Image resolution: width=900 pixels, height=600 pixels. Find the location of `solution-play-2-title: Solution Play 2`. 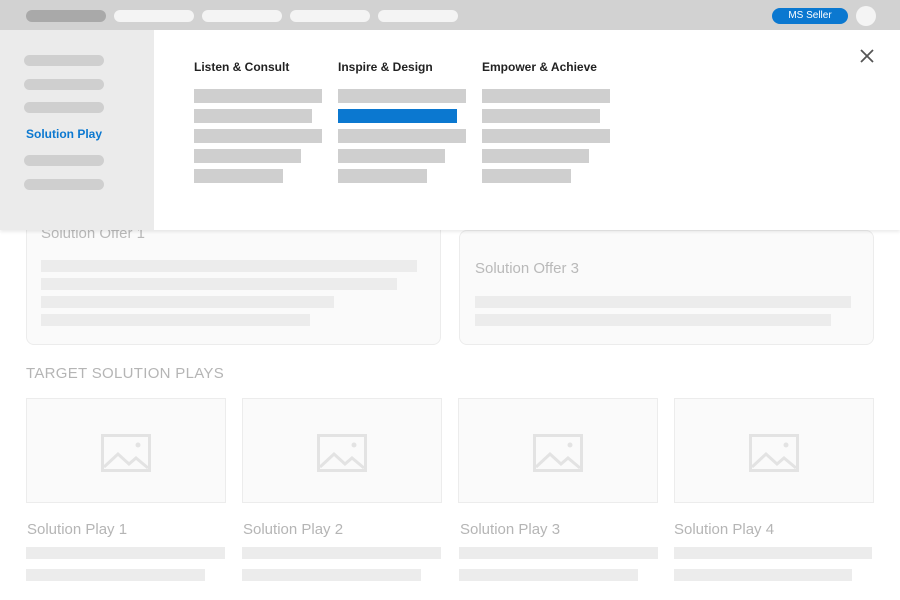

solution-play-2-title: Solution Play 2 is located at coordinates (293, 529).